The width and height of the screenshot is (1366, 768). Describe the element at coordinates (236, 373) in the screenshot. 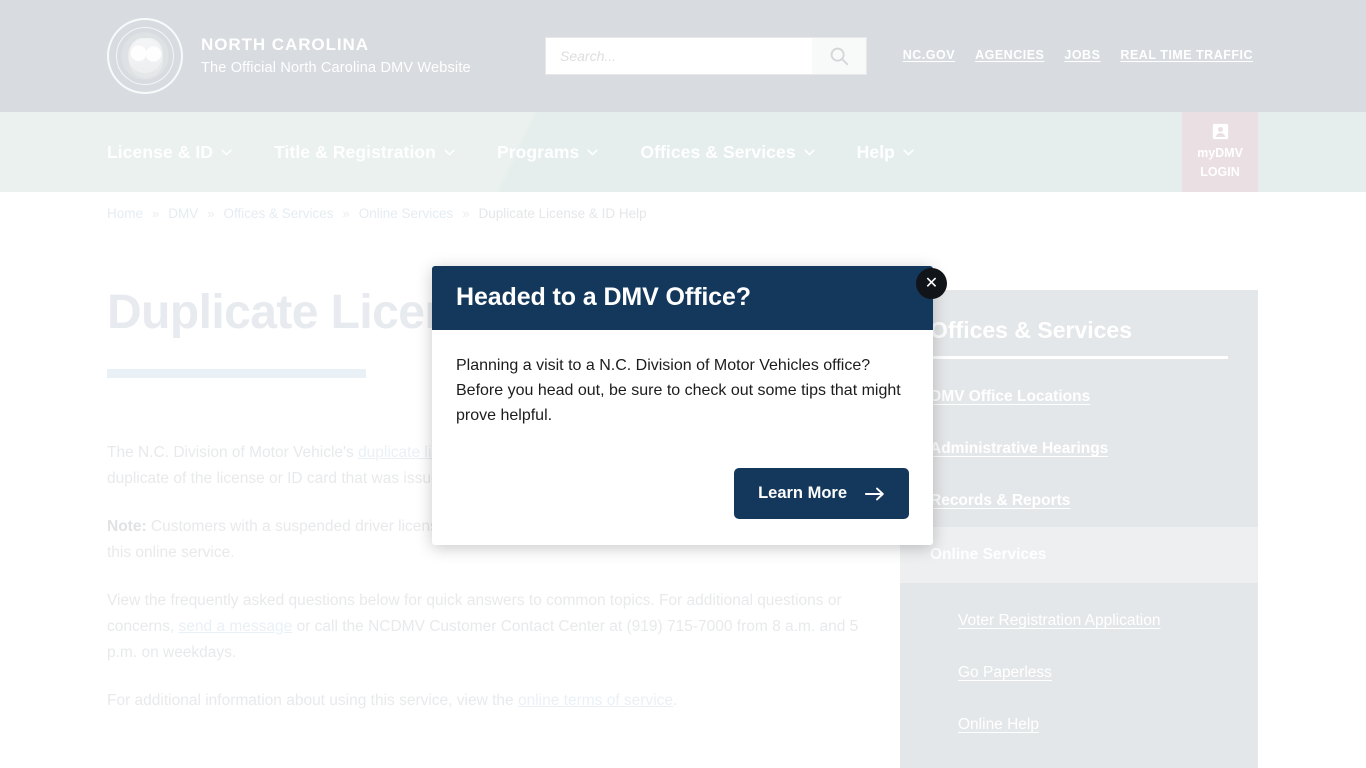

I see `page-title-rule` at that location.